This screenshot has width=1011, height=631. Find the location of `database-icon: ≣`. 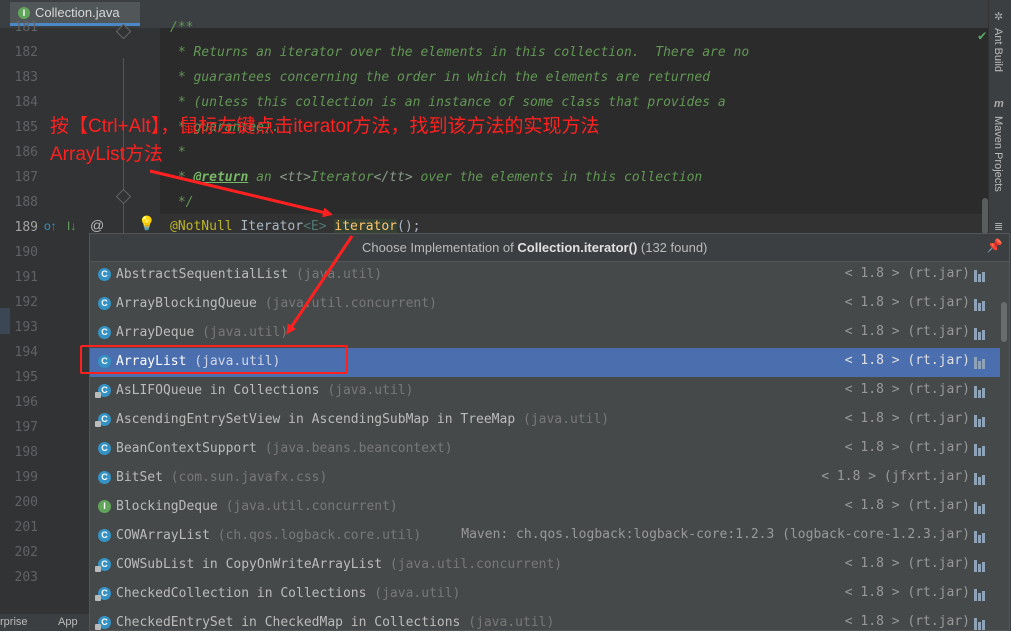

database-icon: ≣ is located at coordinates (998, 226).